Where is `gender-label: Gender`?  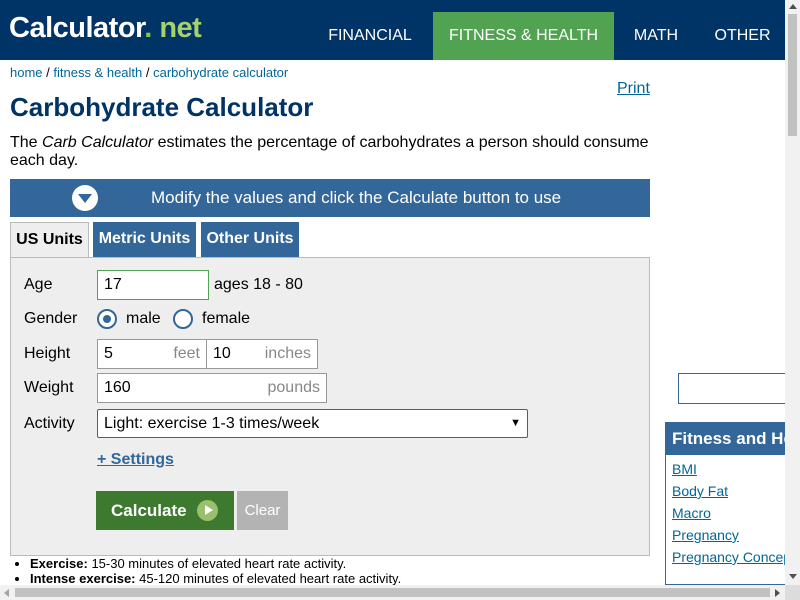 gender-label: Gender is located at coordinates (51, 318).